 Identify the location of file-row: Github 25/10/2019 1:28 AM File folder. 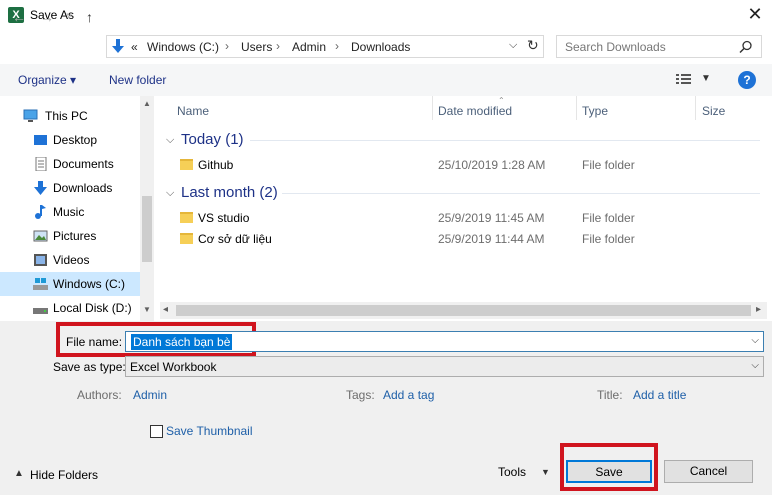
(460, 165).